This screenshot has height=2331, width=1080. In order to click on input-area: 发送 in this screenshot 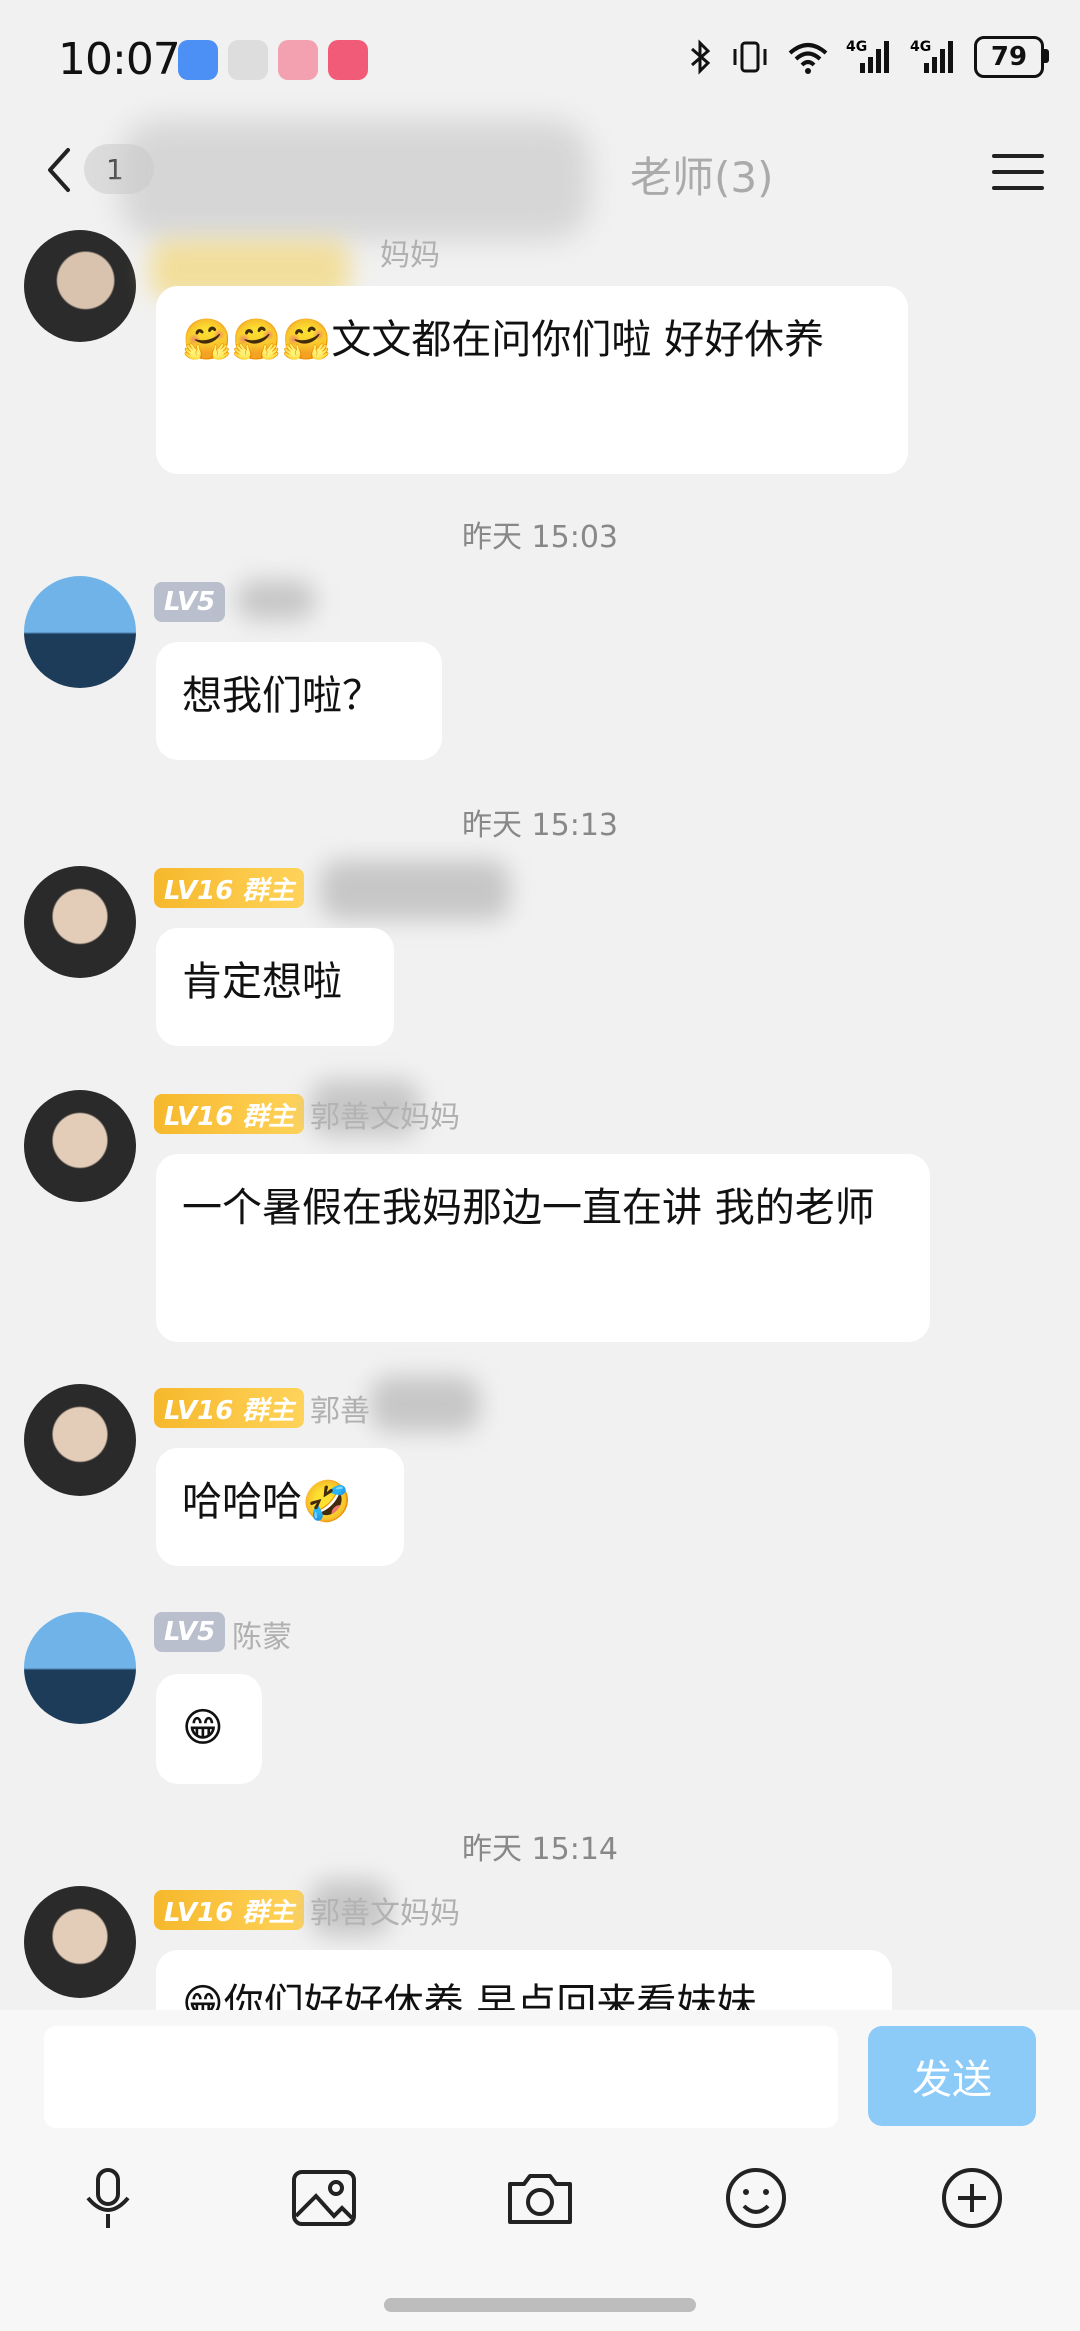, I will do `click(540, 2170)`.